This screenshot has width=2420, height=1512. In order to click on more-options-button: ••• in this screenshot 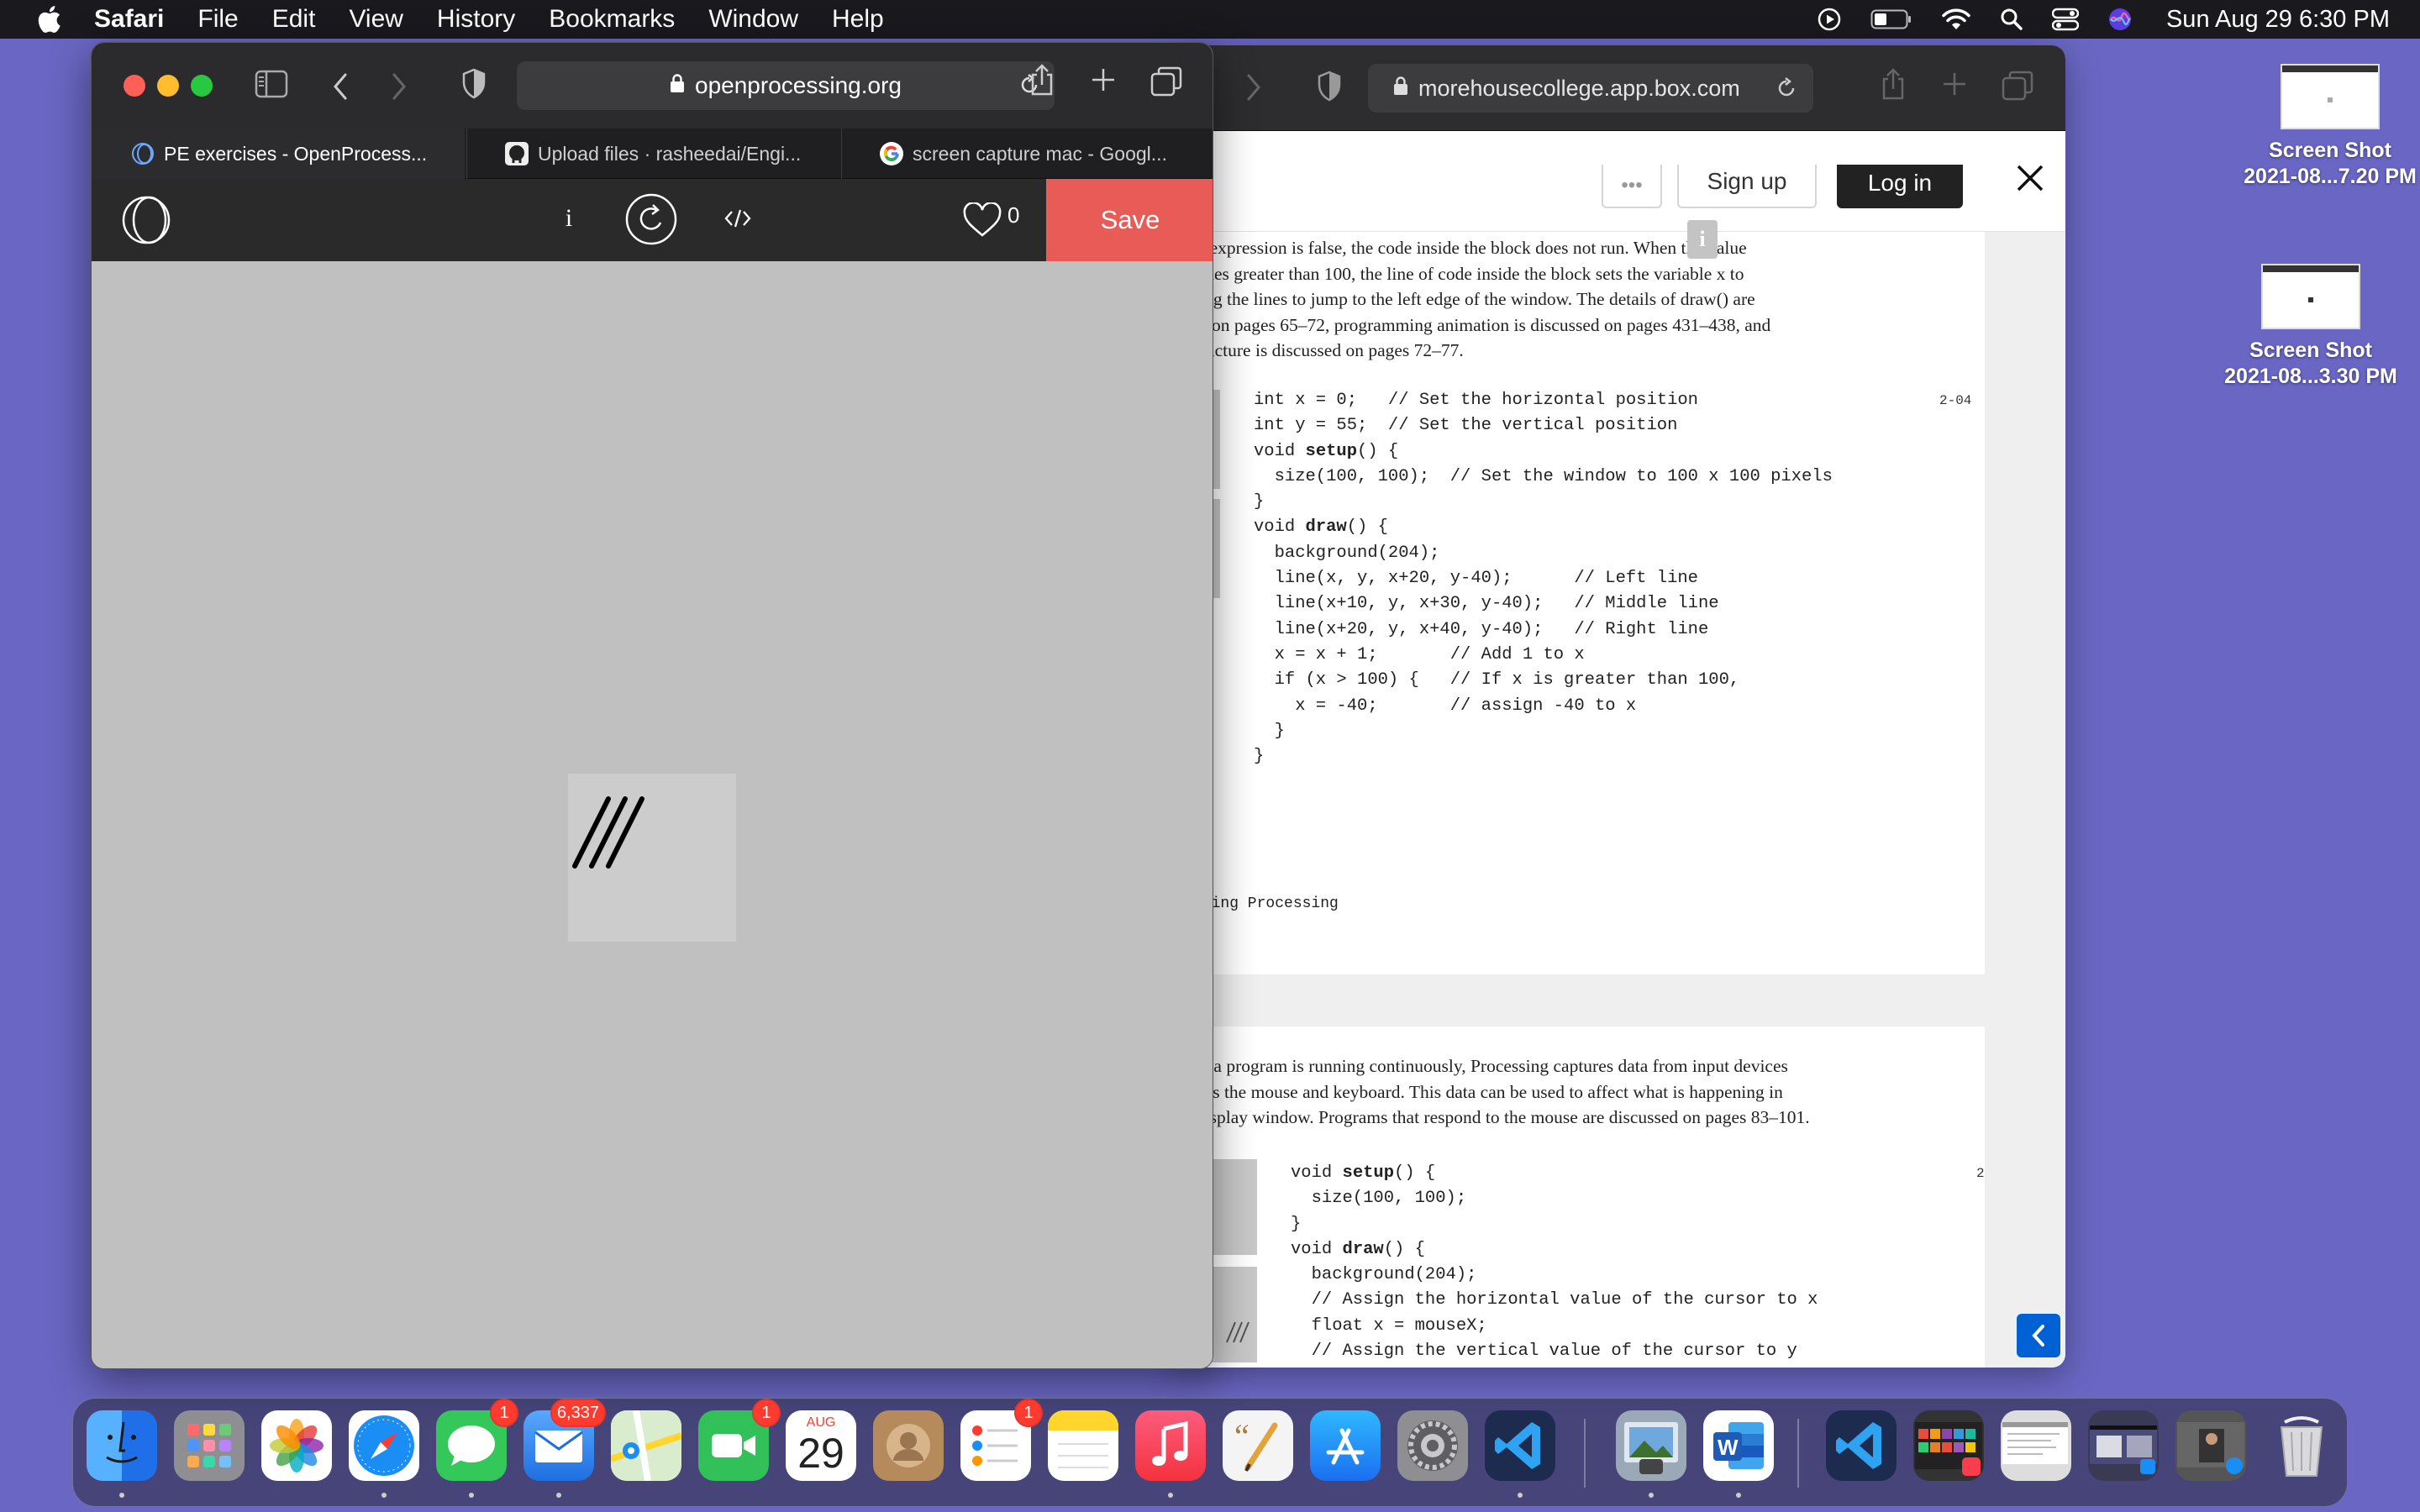, I will do `click(1632, 186)`.